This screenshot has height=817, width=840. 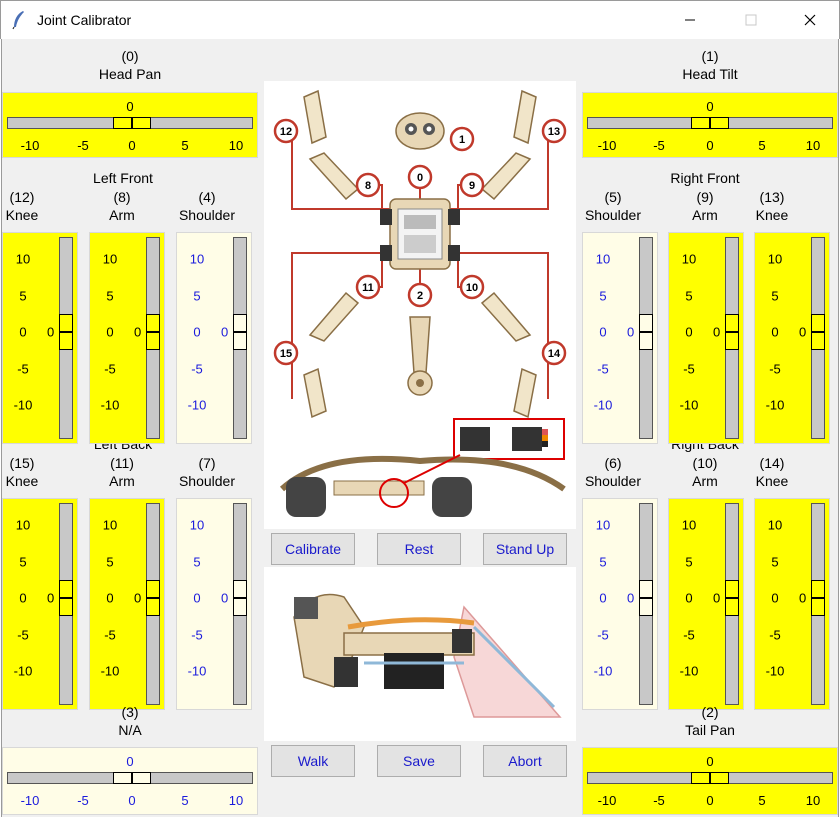 I want to click on tail-pan-scale: 0 -10 -5 0 5 10, so click(x=710, y=781).